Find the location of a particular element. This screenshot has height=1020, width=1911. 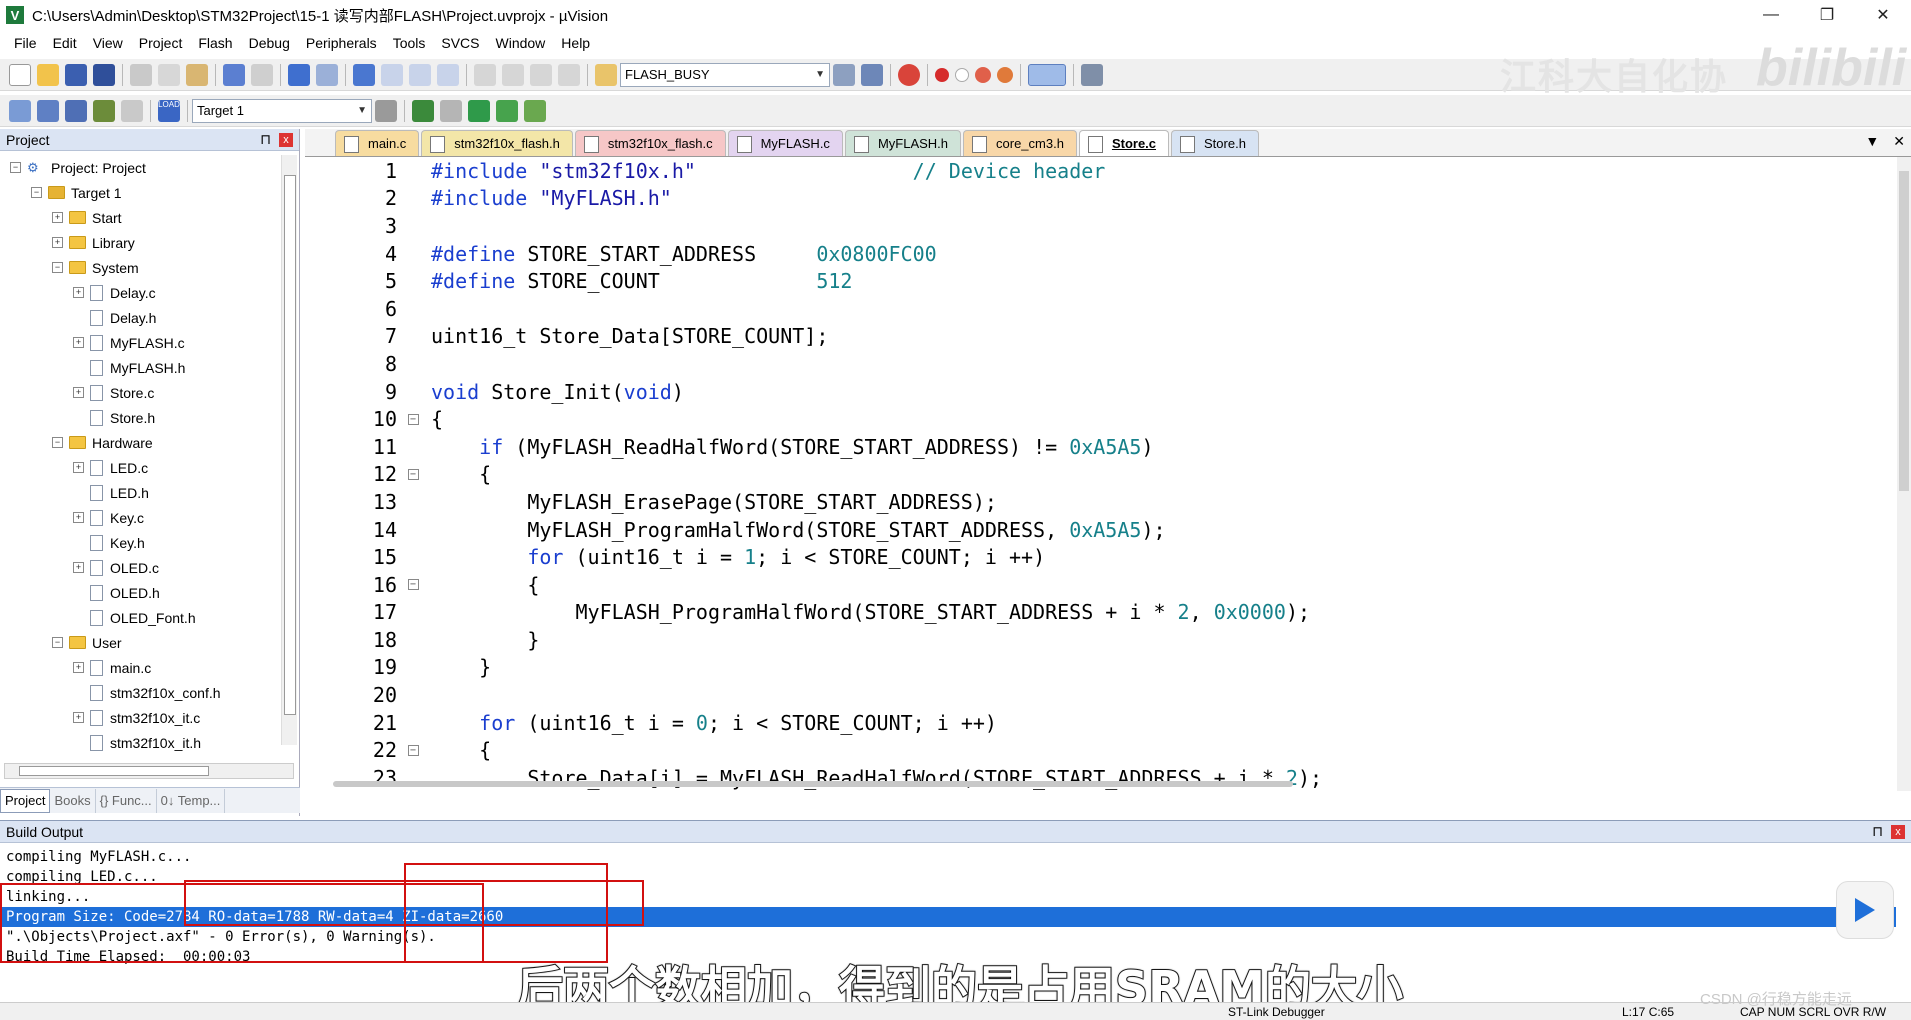

new-file-icon is located at coordinates (20, 74).